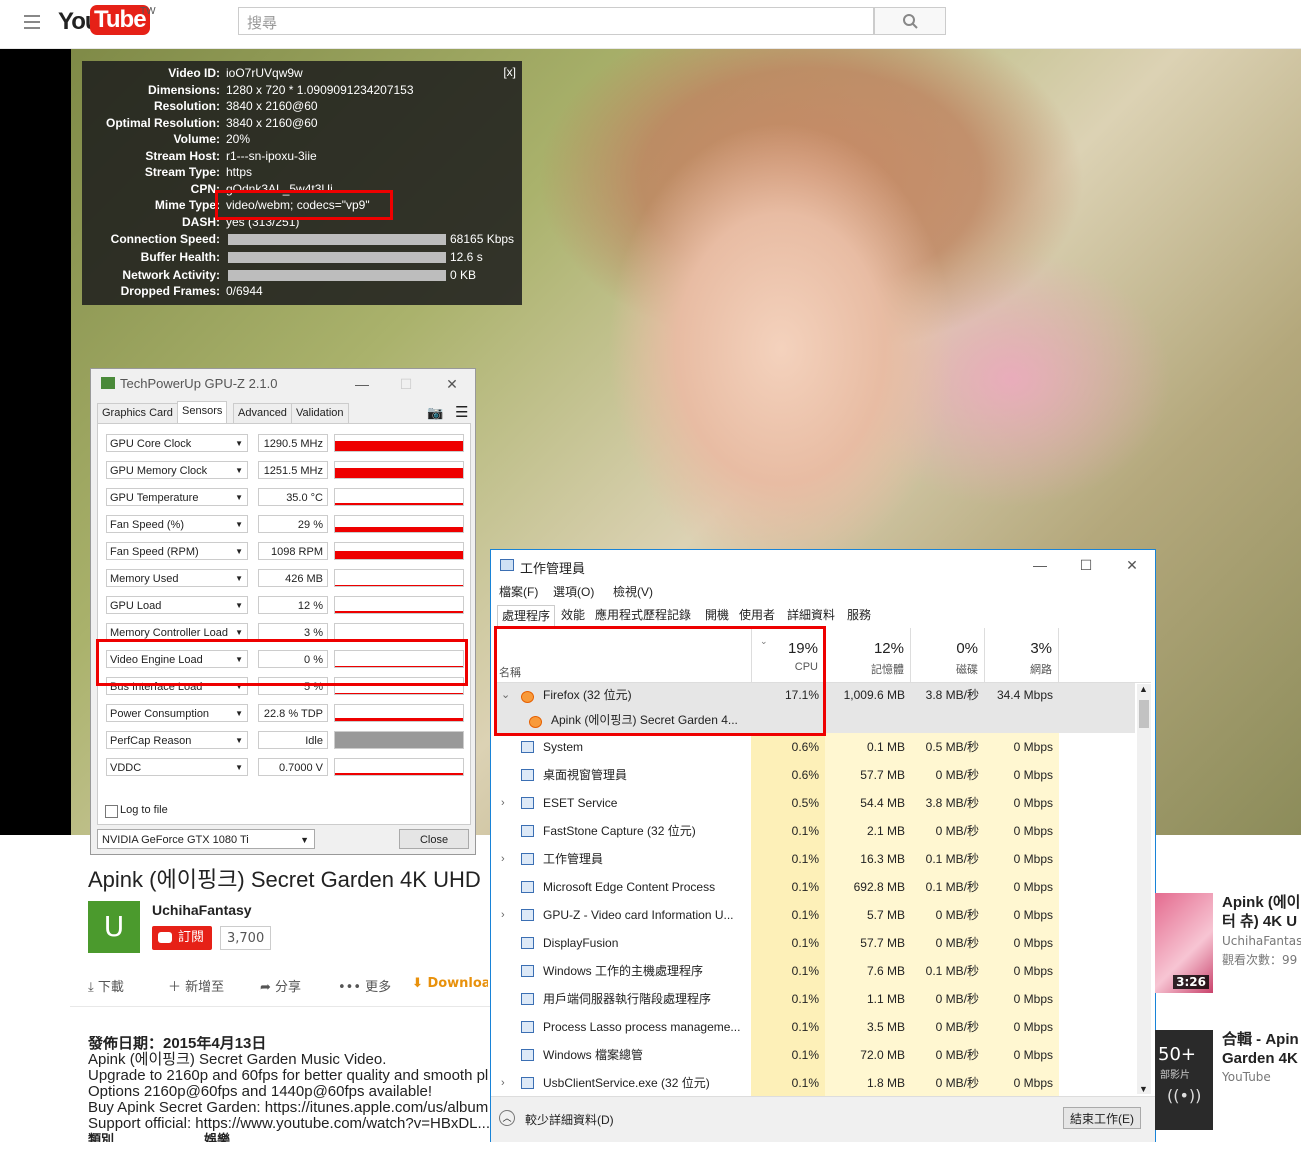  I want to click on menu-icon: ☰, so click(461, 412).